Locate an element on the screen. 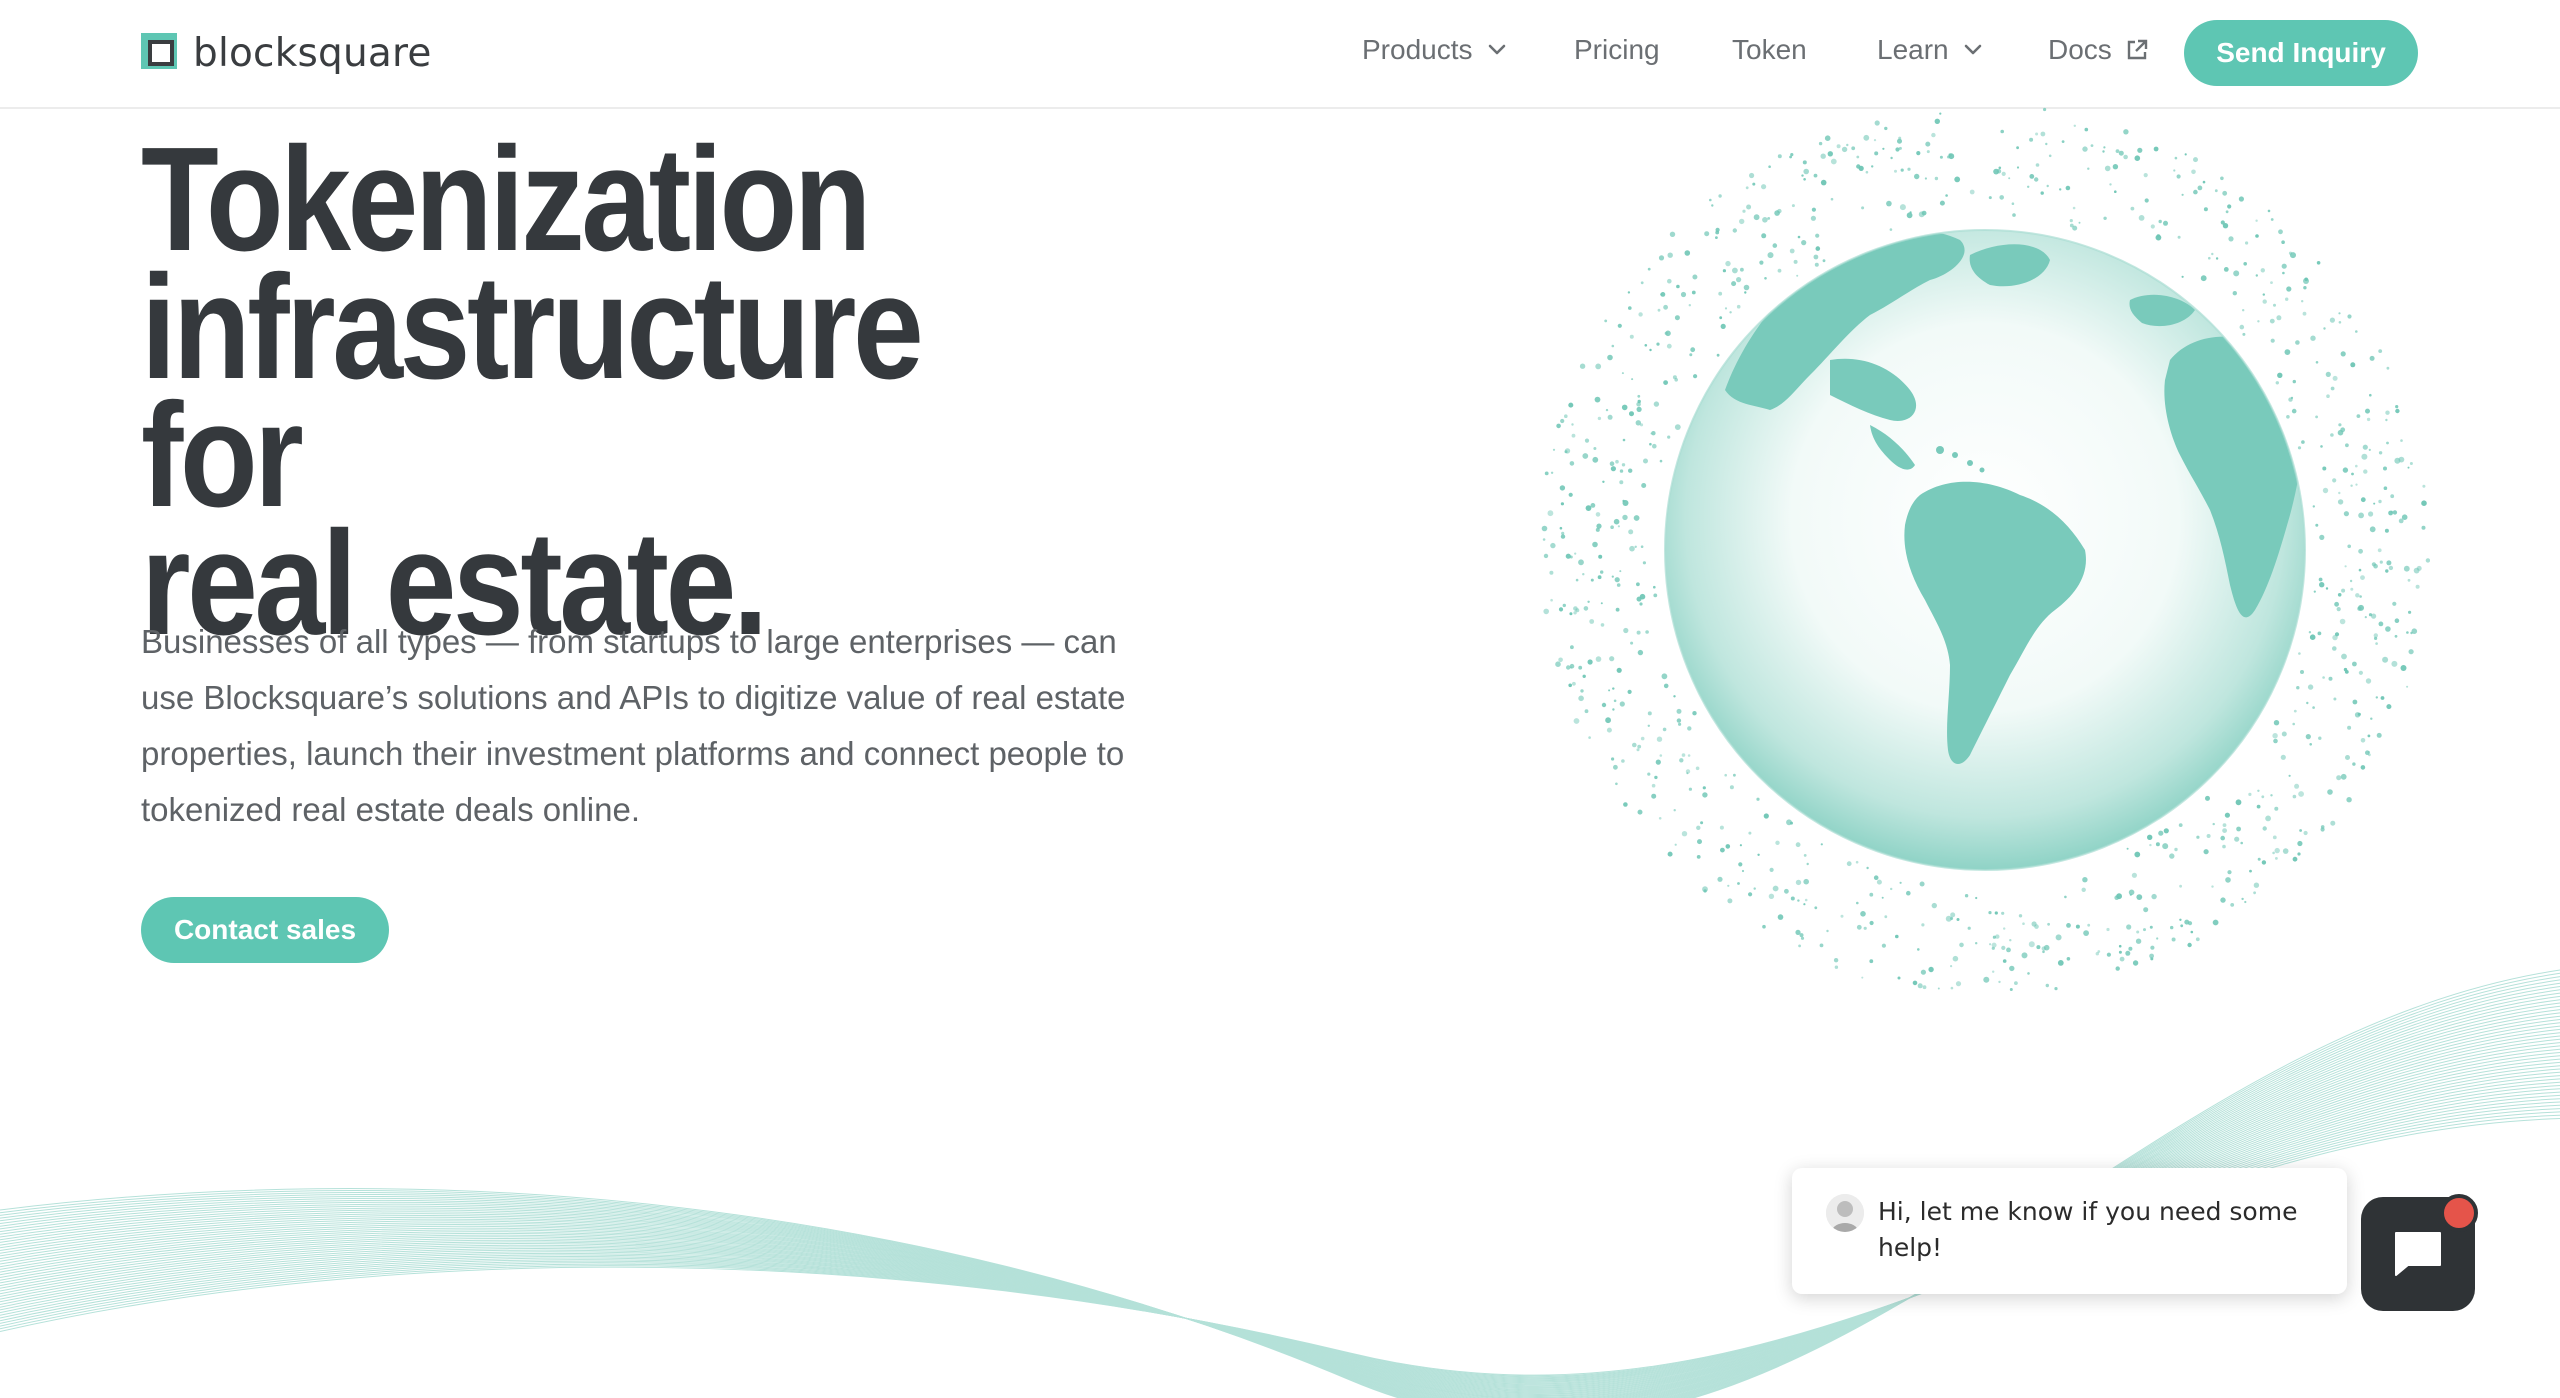 This screenshot has width=2560, height=1398. logo-mark-icon is located at coordinates (161, 53).